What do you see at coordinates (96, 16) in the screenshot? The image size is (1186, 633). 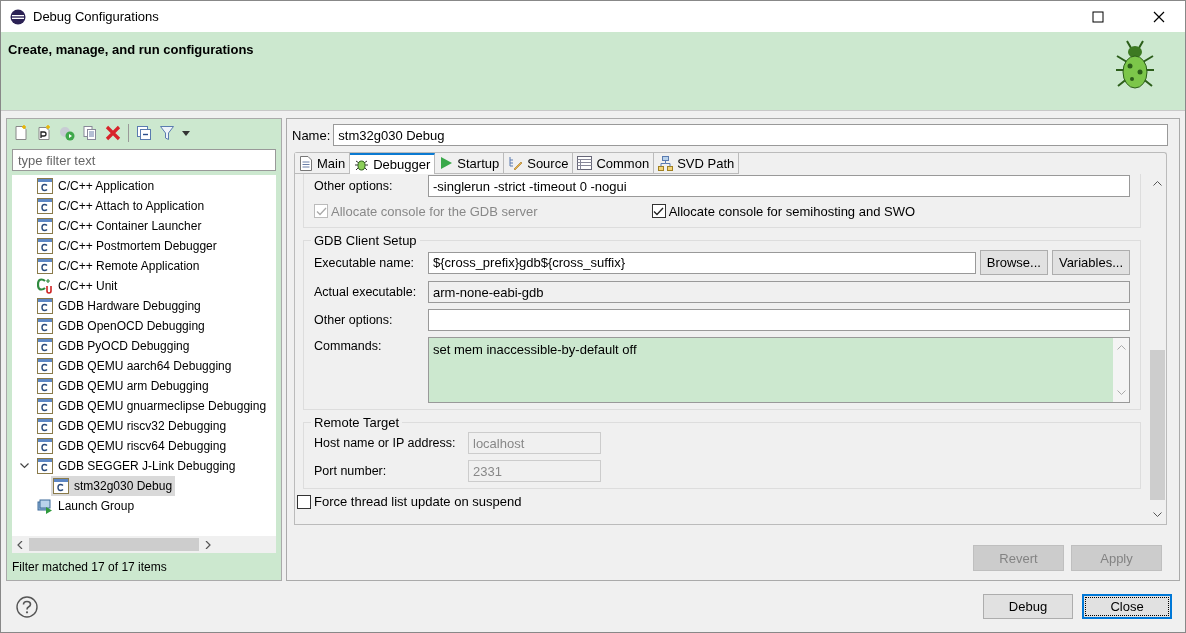 I see `window-title: Debug Configurations` at bounding box center [96, 16].